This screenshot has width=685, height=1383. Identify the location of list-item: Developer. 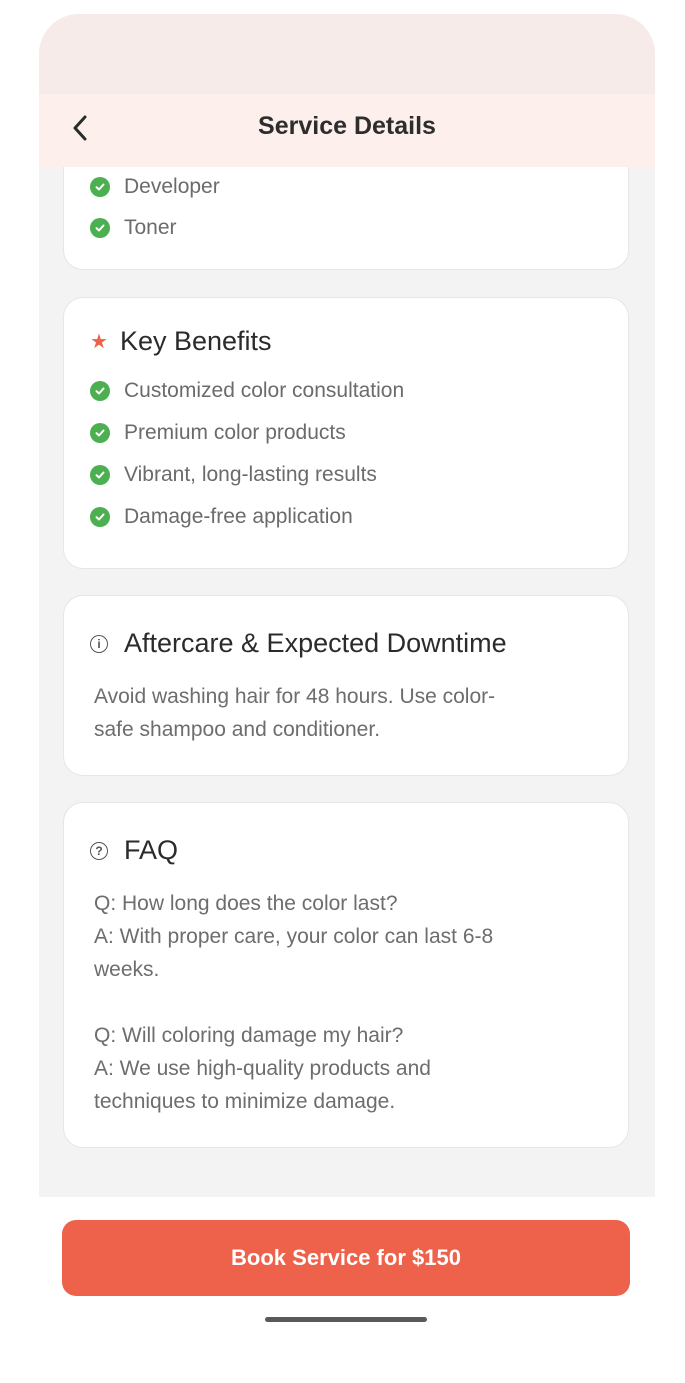
(155, 187).